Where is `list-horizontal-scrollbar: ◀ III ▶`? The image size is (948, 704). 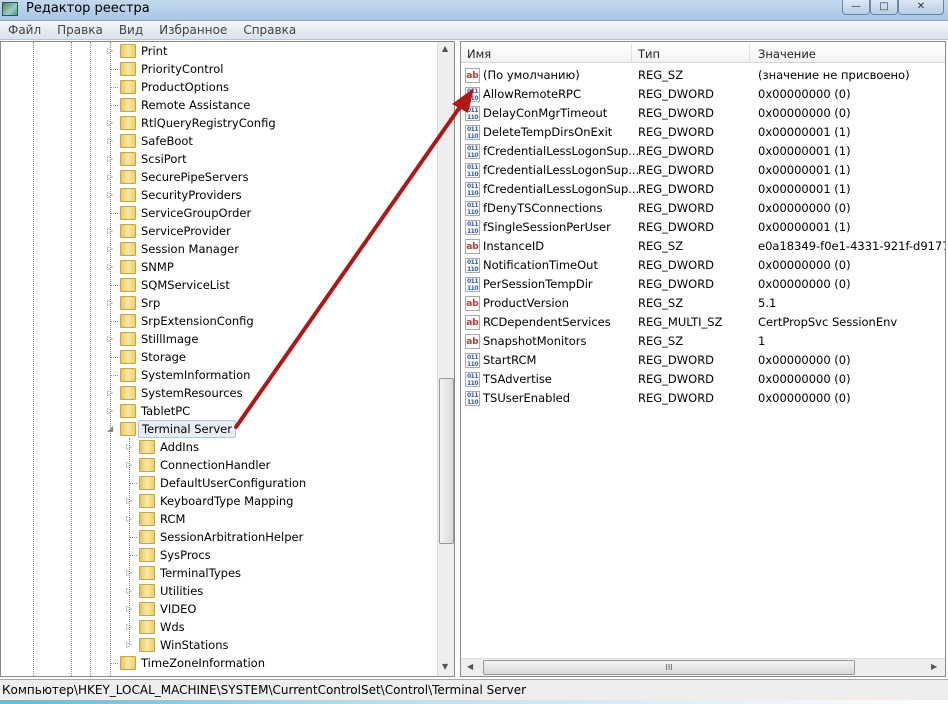 list-horizontal-scrollbar: ◀ III ▶ is located at coordinates (703, 667).